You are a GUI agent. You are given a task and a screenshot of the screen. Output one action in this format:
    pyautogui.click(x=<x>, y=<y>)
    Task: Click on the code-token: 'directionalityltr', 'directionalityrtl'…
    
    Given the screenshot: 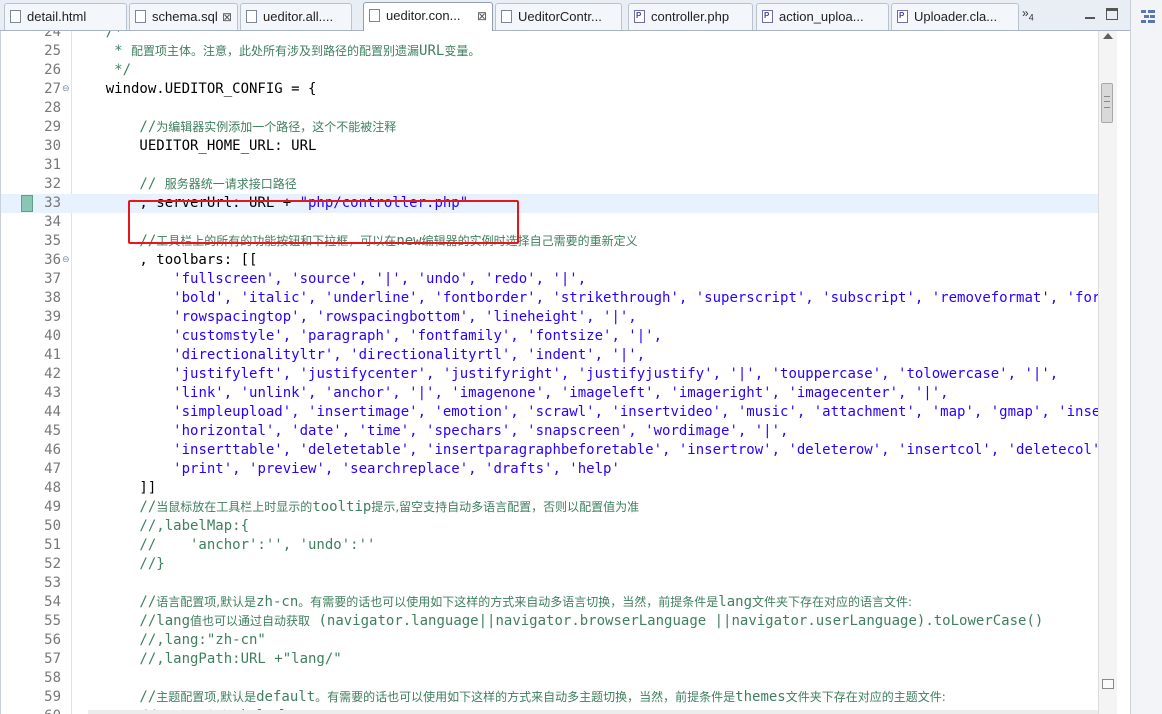 What is the action you would take?
    pyautogui.click(x=409, y=355)
    